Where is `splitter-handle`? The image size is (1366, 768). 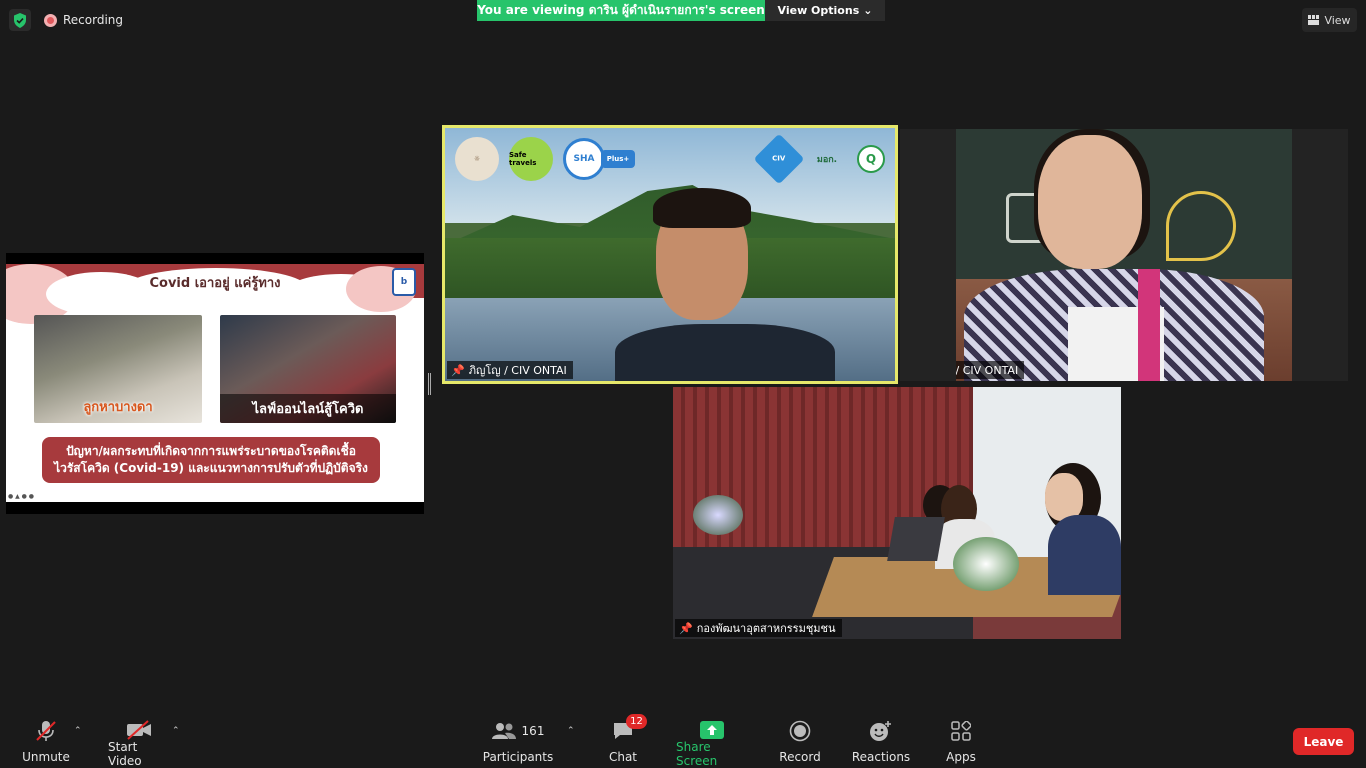
splitter-handle is located at coordinates (429, 384).